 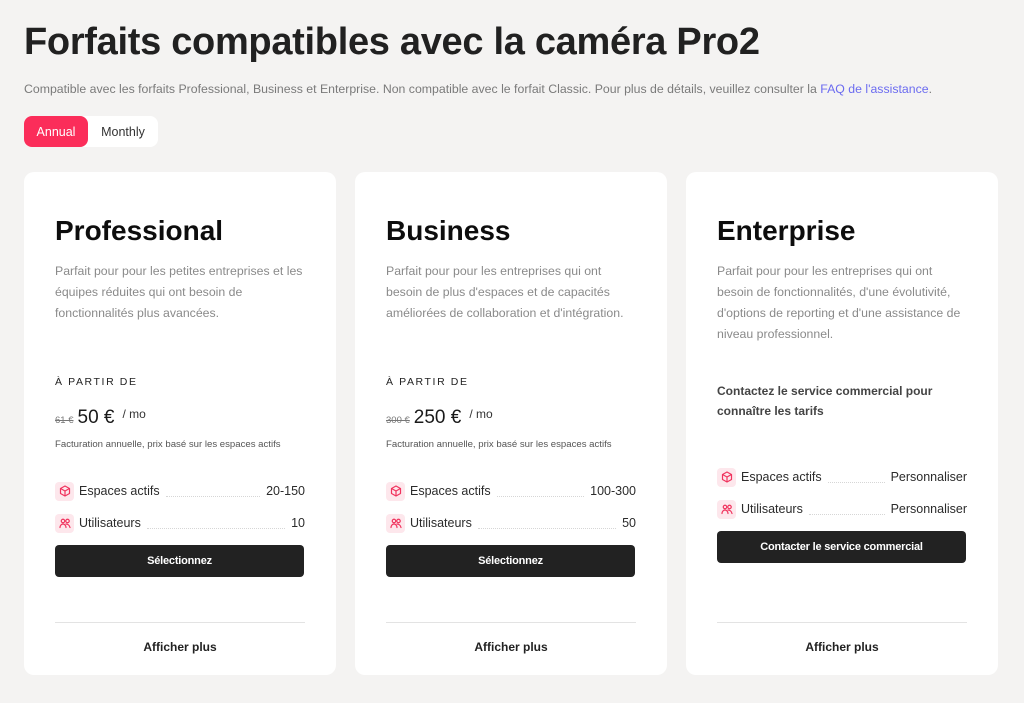 What do you see at coordinates (398, 420) in the screenshot?
I see `old-price: 300 €` at bounding box center [398, 420].